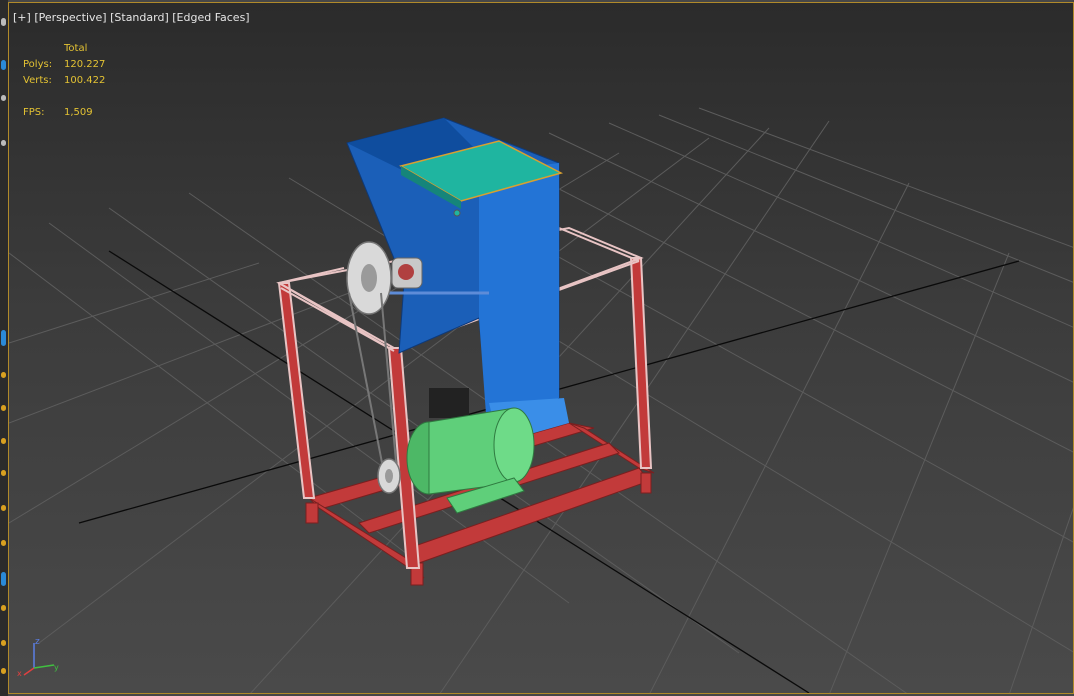  I want to click on toolbar-handle-icon, so click(3, 22).